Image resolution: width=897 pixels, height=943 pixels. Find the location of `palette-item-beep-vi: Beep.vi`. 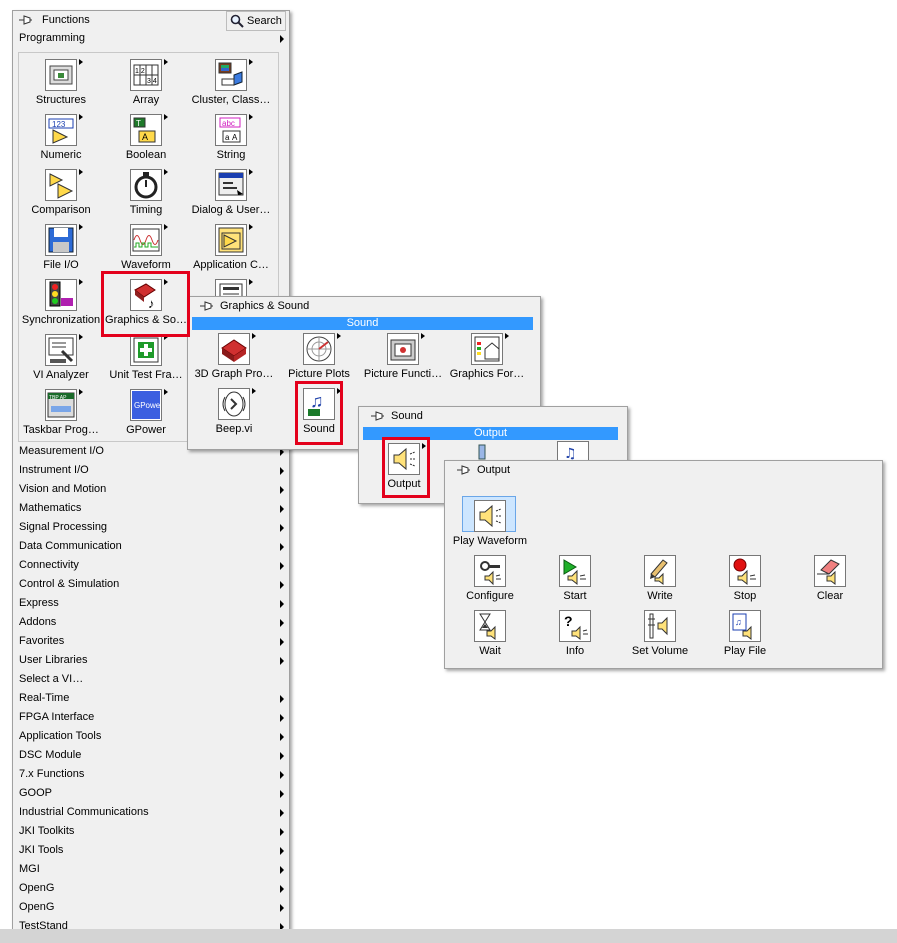

palette-item-beep-vi: Beep.vi is located at coordinates (232, 412).